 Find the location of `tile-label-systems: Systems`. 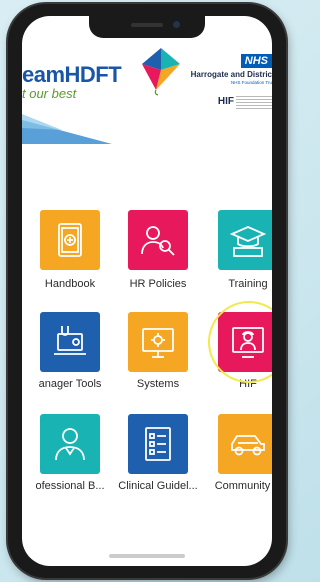

tile-label-systems: Systems is located at coordinates (158, 384).